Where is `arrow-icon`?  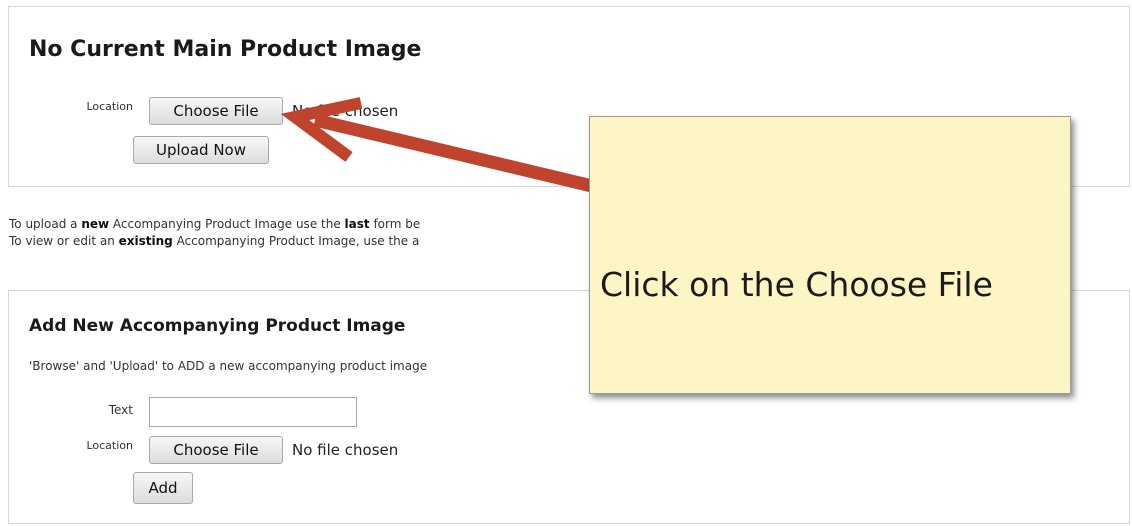
arrow-icon is located at coordinates (437, 145).